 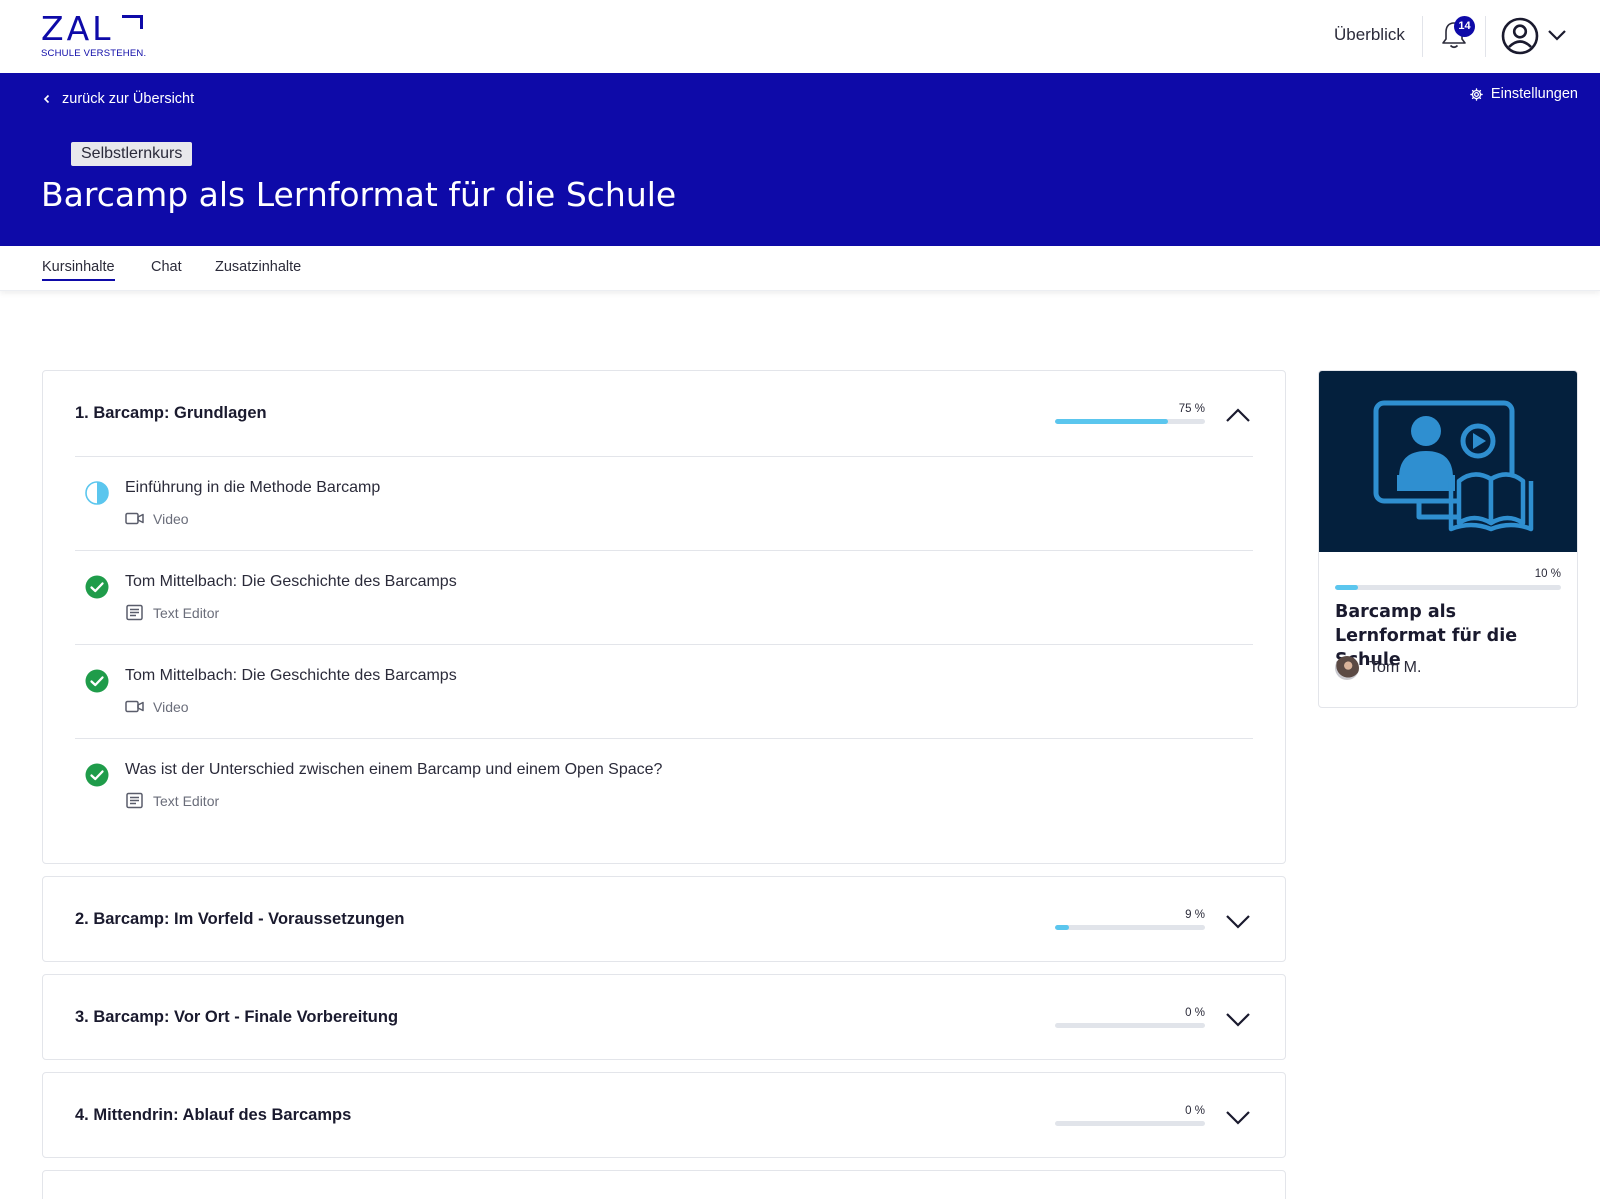 What do you see at coordinates (664, 414) in the screenshot?
I see `section-header: 1. Barcamp: Grundlagen 75 %` at bounding box center [664, 414].